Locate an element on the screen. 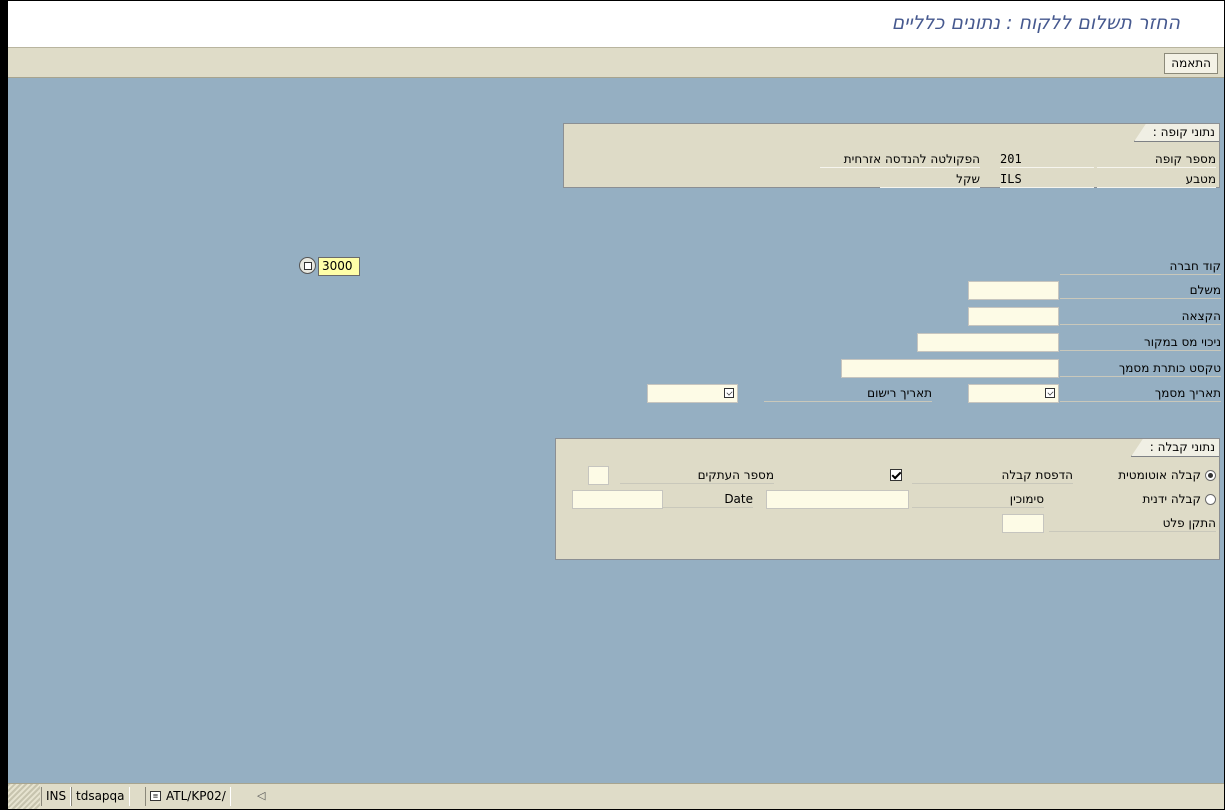  status-transaction: ≡ ATL/KP02/ is located at coordinates (188, 796).